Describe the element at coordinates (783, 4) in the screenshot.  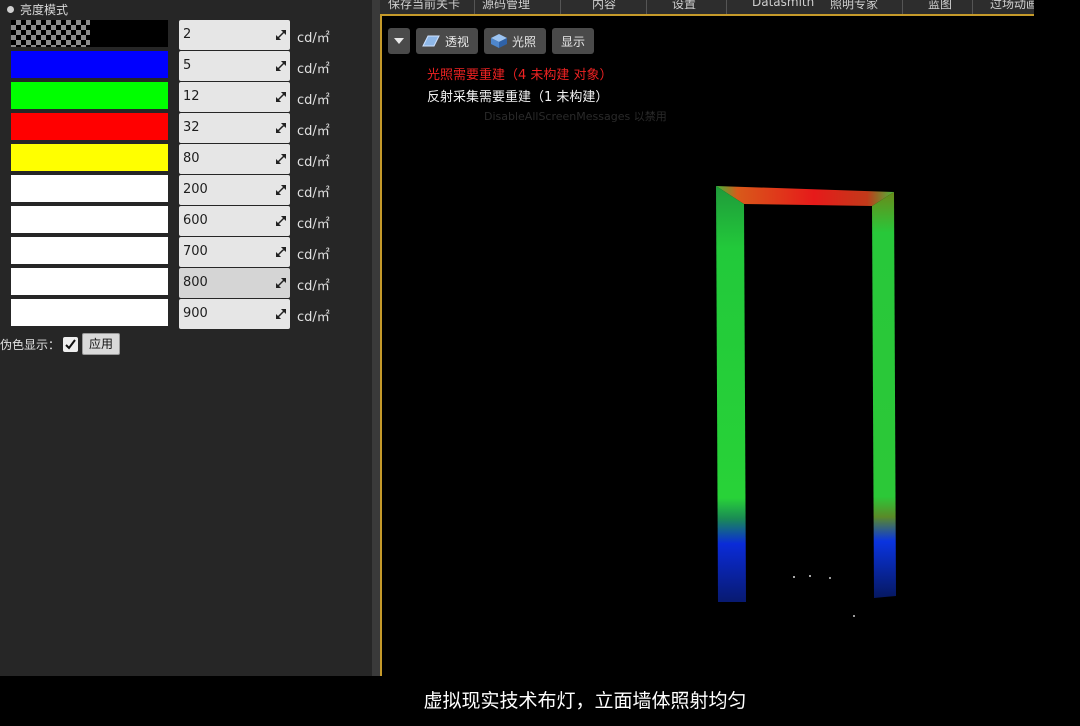
I see `toolbar-item-datasmith: Datasmith` at that location.